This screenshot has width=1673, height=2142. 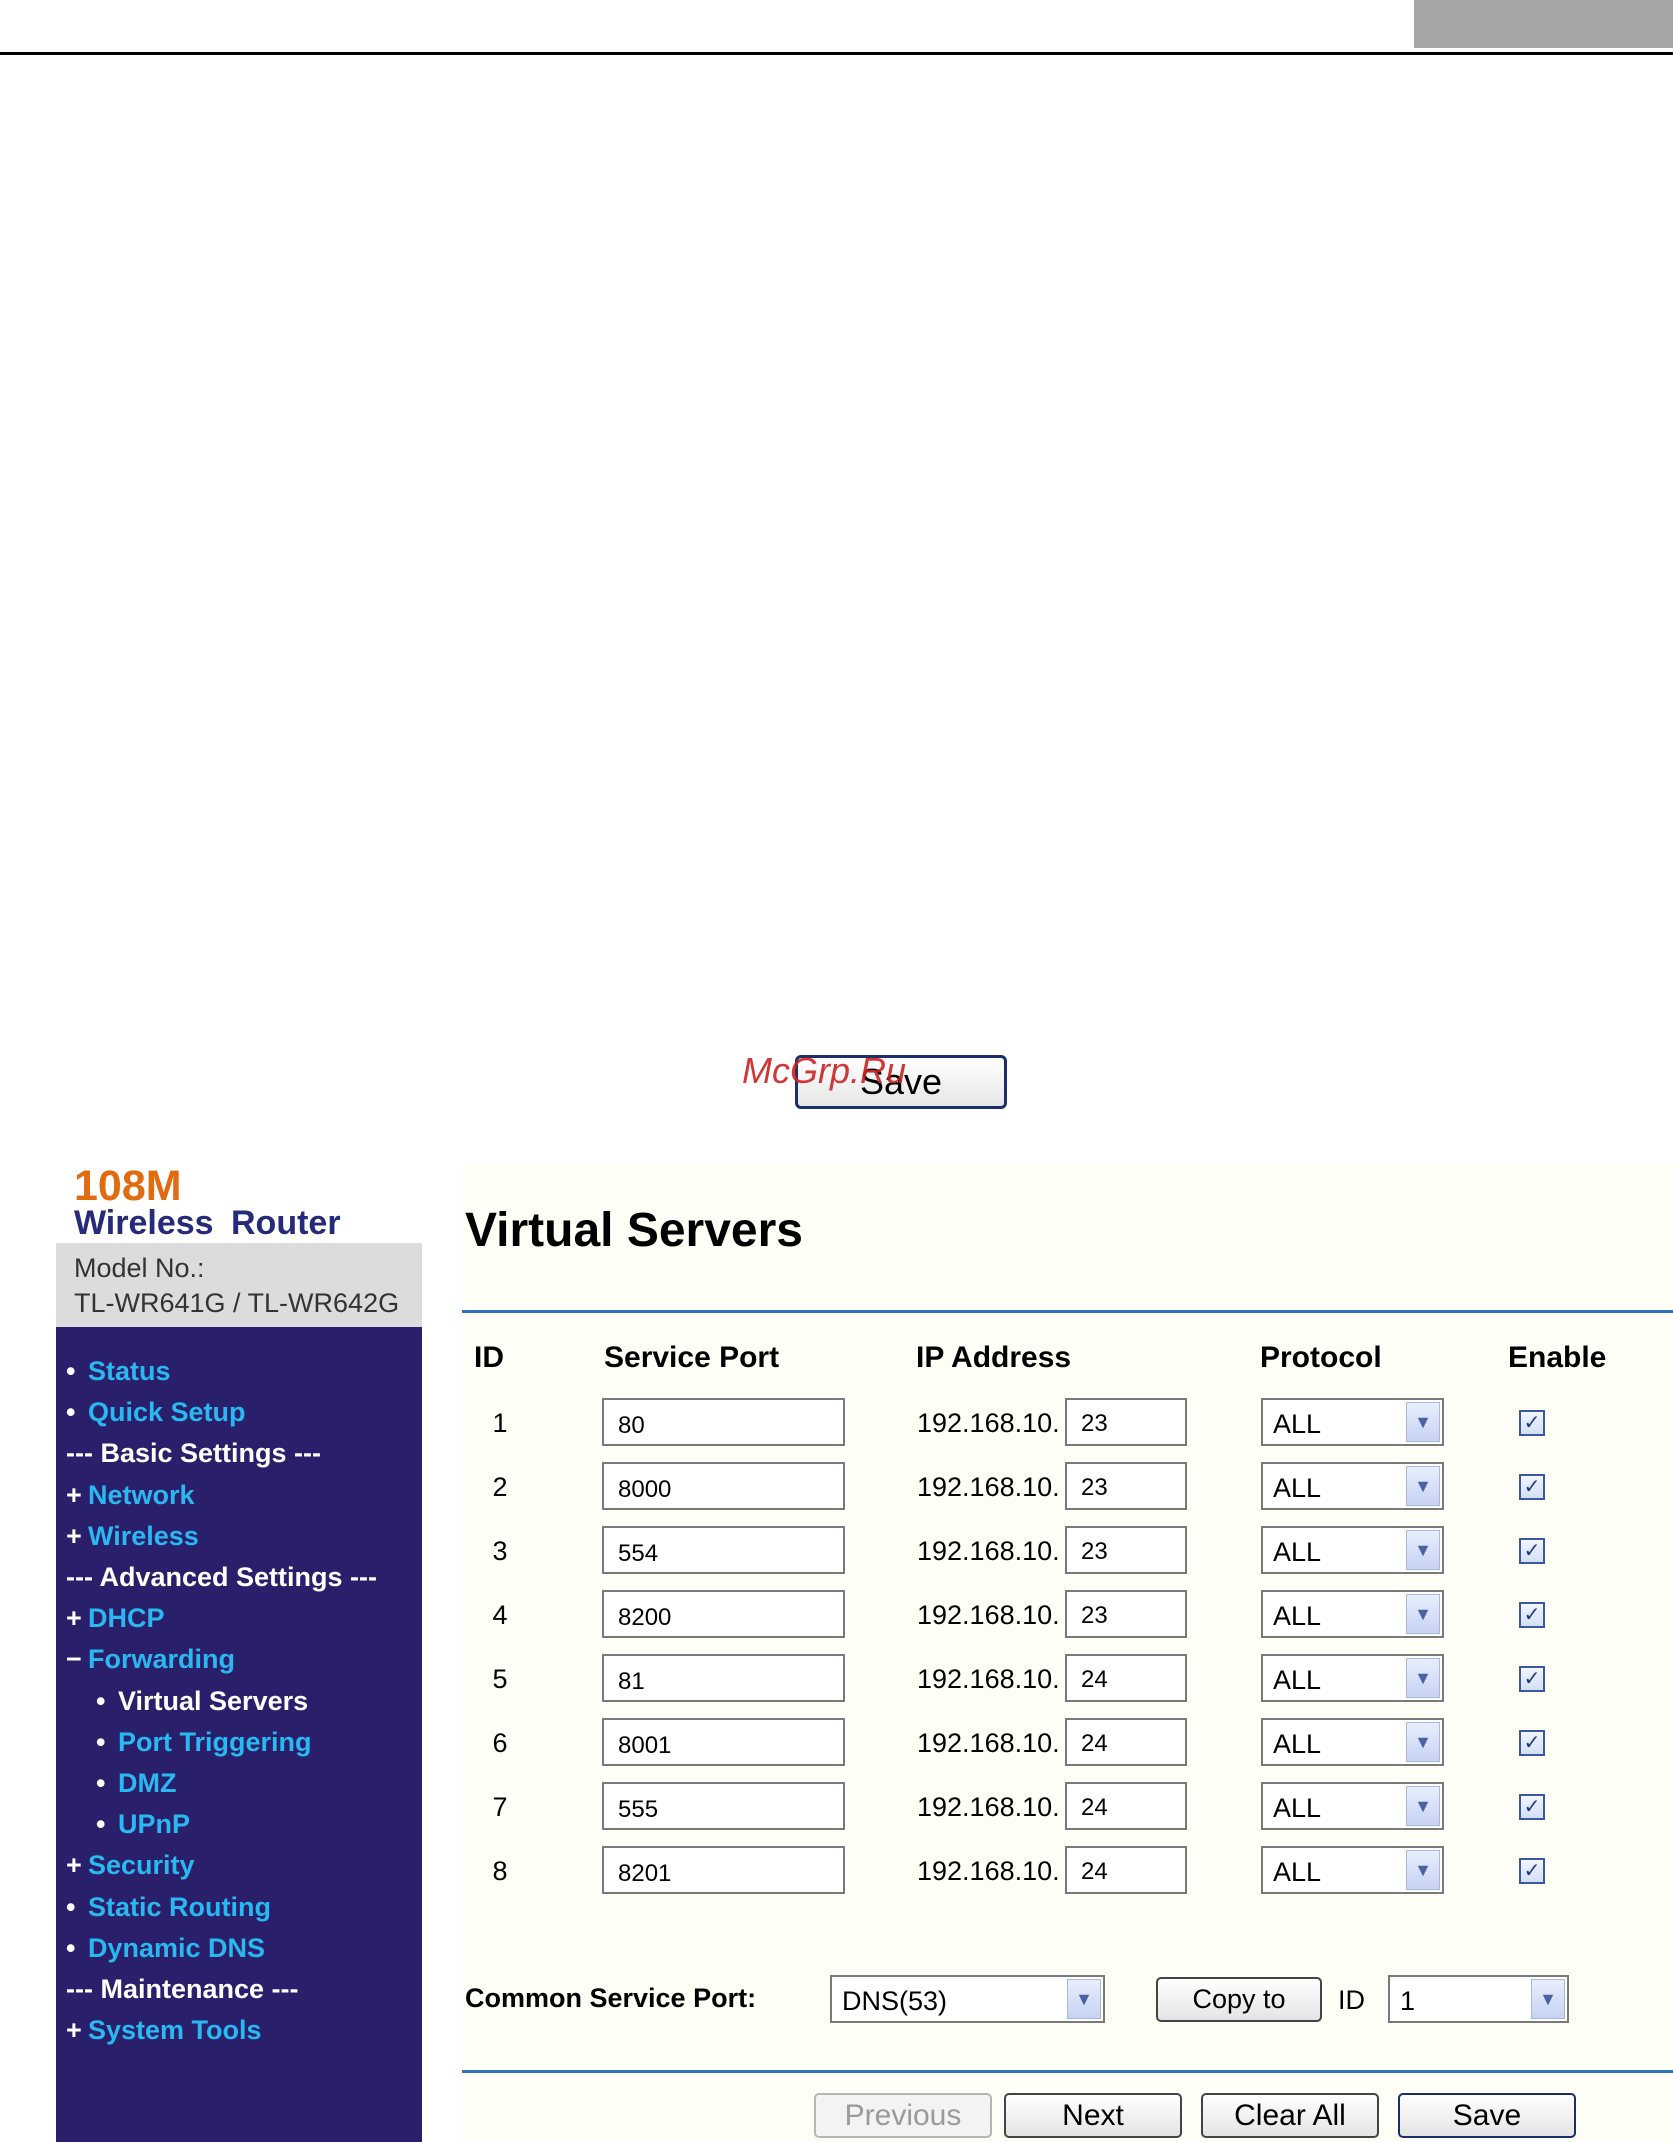 I want to click on top-save-button: Save, so click(x=901, y=1082).